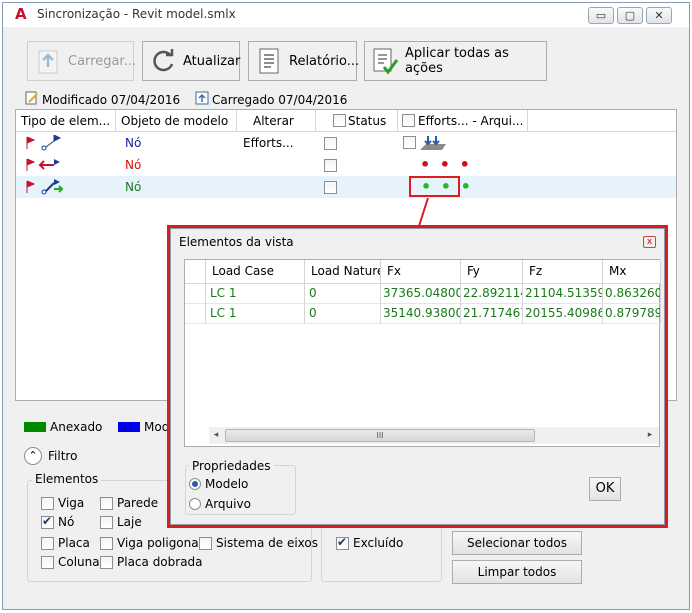 The image size is (692, 613). Describe the element at coordinates (111, 99) in the screenshot. I see `modified-text: Modificado 07/04/2016` at that location.